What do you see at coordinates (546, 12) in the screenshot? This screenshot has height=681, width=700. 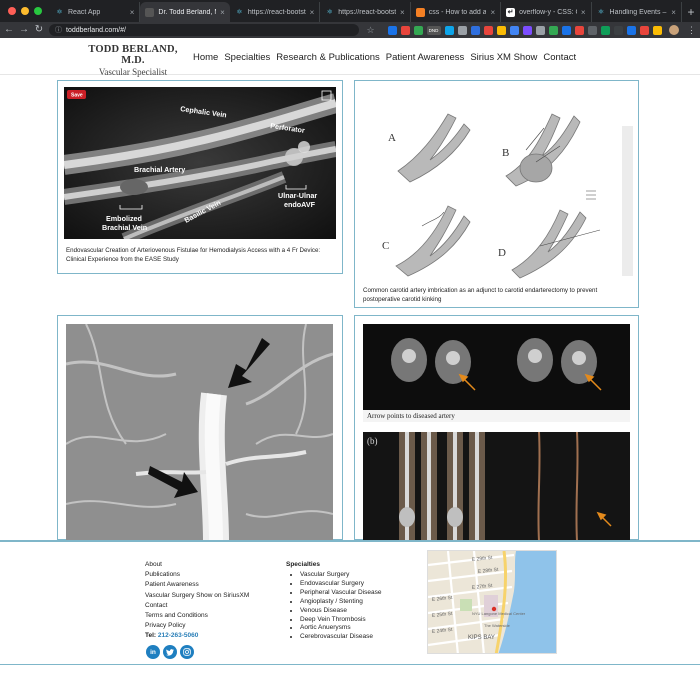 I see `browser-tab: ↵ overflow-y - CSS: Ca ×` at bounding box center [546, 12].